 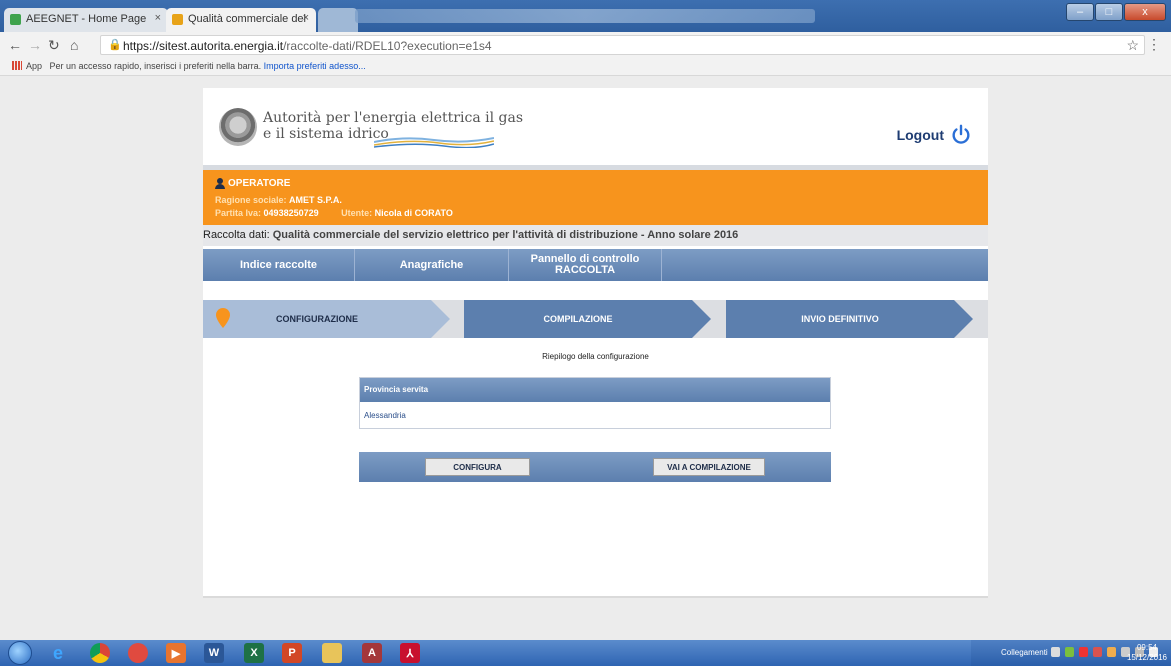 I want to click on minimize-button: –, so click(x=1080, y=12).